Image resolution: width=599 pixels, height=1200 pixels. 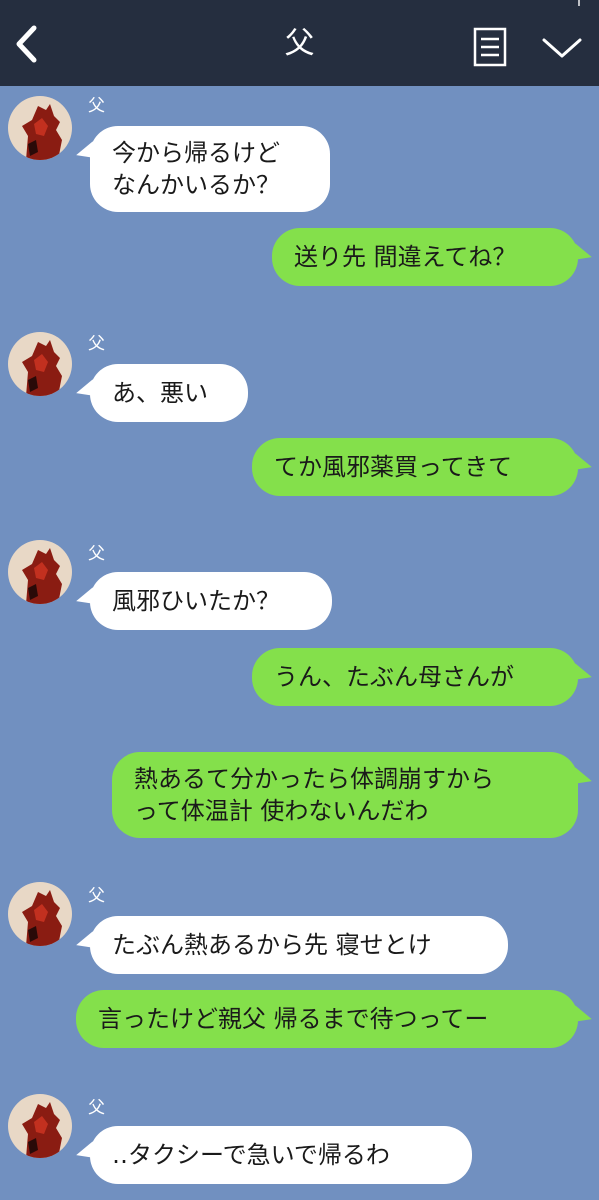 I want to click on message-text: 言ったけど親父 帰るまで待つってー, so click(x=293, y=1019).